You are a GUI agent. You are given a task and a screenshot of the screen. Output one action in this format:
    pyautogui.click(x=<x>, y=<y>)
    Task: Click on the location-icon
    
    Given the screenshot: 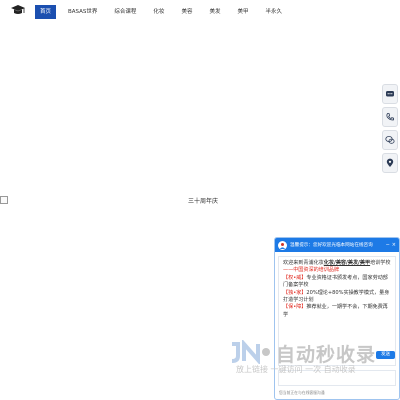 What is the action you would take?
    pyautogui.click(x=390, y=162)
    